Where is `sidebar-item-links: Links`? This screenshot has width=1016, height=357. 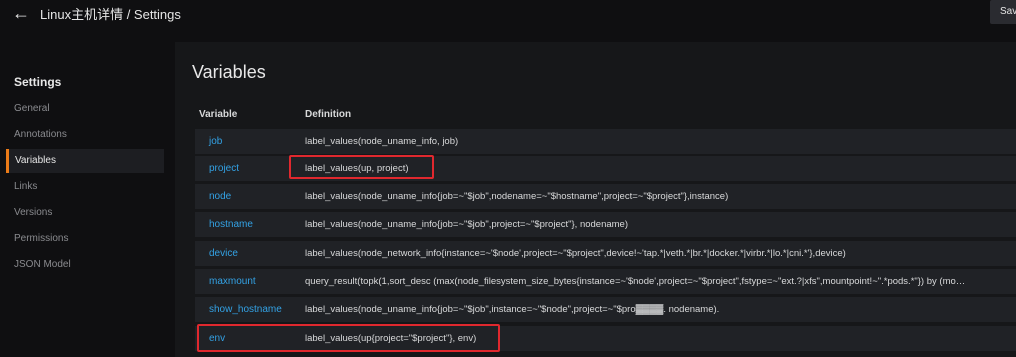 sidebar-item-links: Links is located at coordinates (85, 187).